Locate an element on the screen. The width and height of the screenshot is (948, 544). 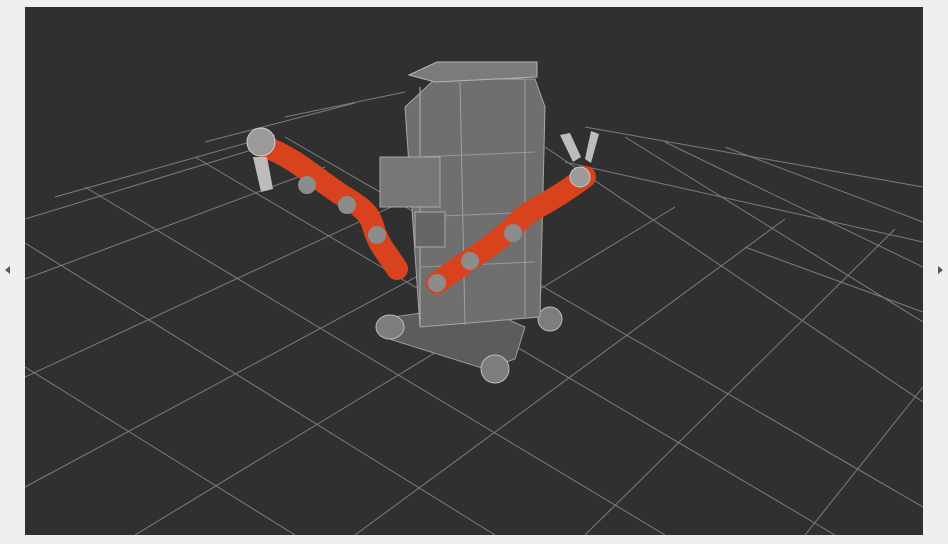
triangle-left-icon is located at coordinates (7, 270).